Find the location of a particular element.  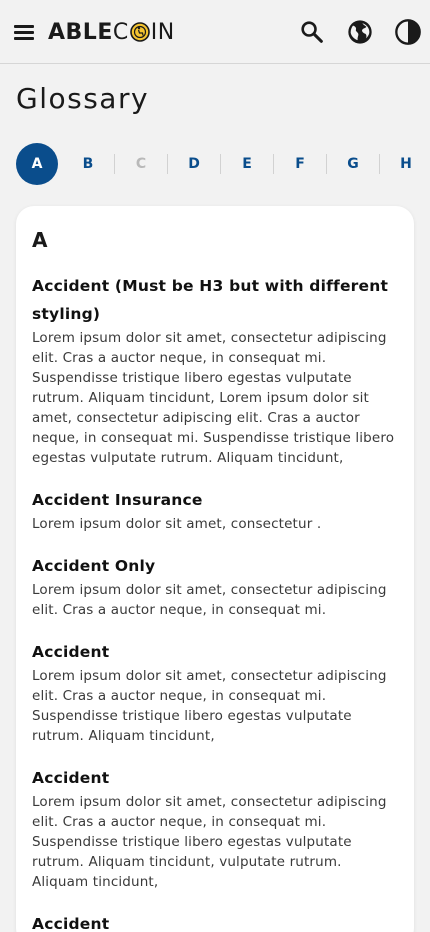

glossary-term: Accident Insurance is located at coordinates (117, 500).